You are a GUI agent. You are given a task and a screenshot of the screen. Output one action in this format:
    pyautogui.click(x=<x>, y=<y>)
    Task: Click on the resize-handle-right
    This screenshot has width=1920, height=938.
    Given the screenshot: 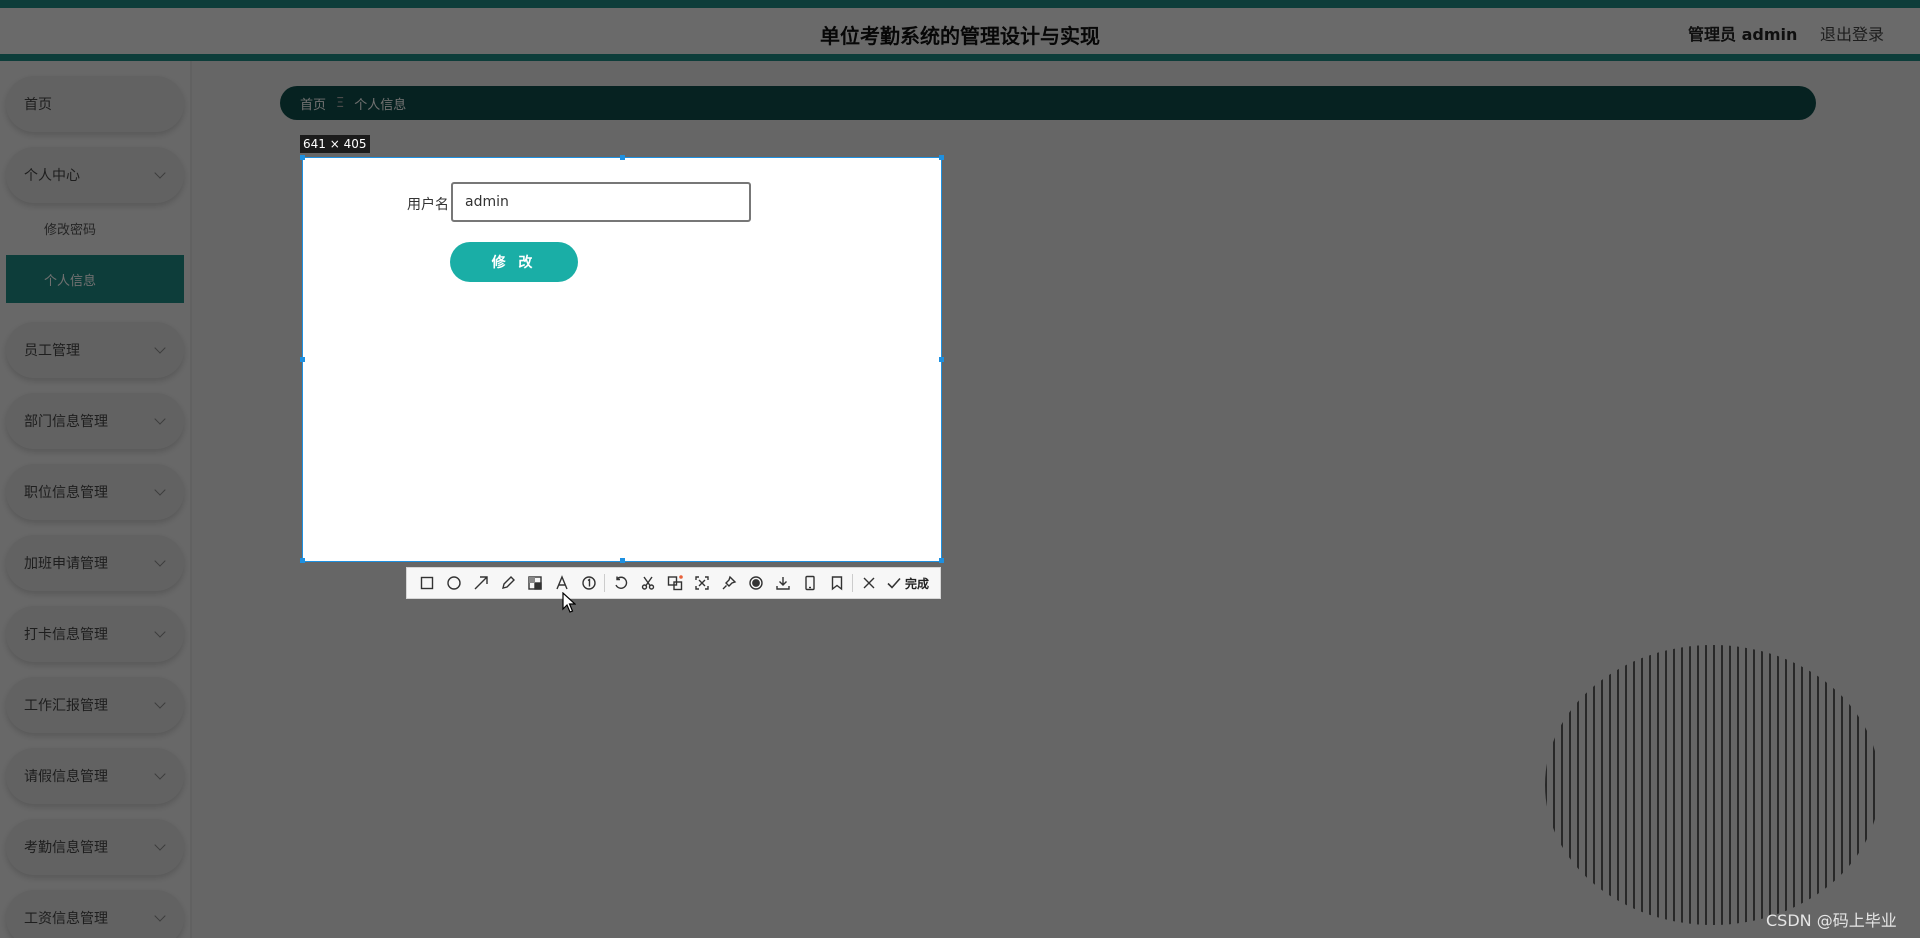 What is the action you would take?
    pyautogui.click(x=941, y=359)
    